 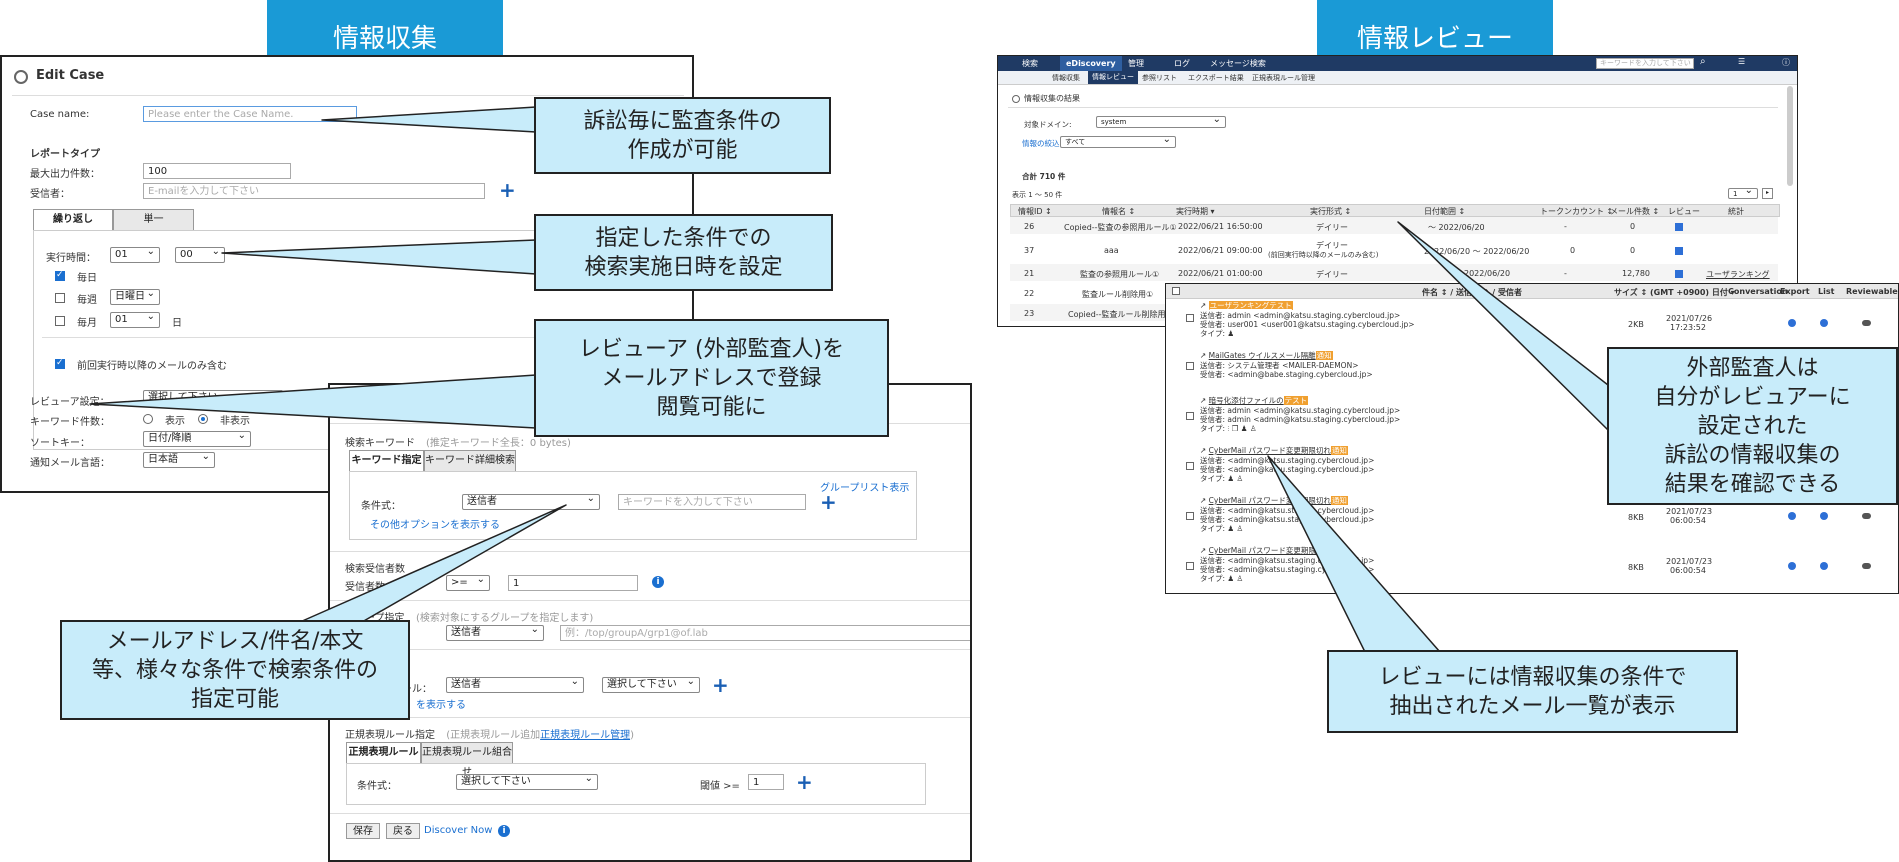 I want to click on add-regex-plus-icon: +, so click(x=804, y=782).